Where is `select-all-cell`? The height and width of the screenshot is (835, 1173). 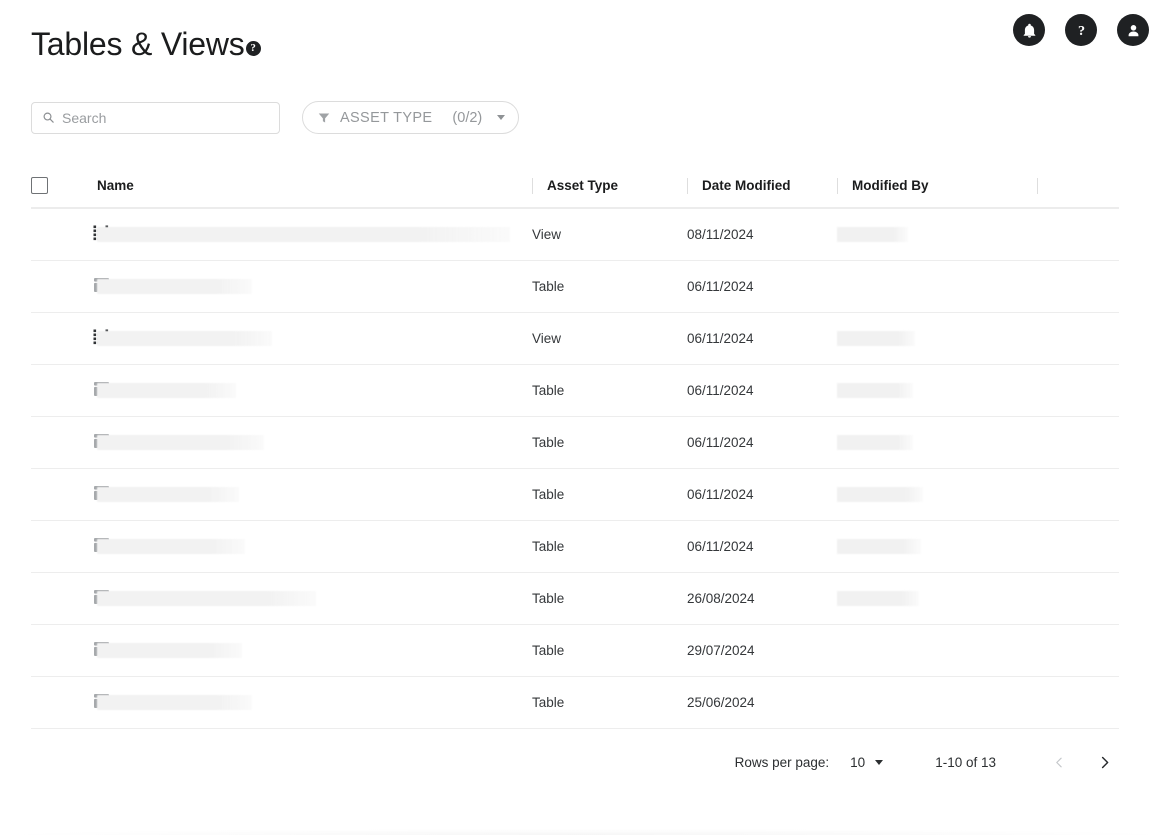 select-all-cell is located at coordinates (64, 185).